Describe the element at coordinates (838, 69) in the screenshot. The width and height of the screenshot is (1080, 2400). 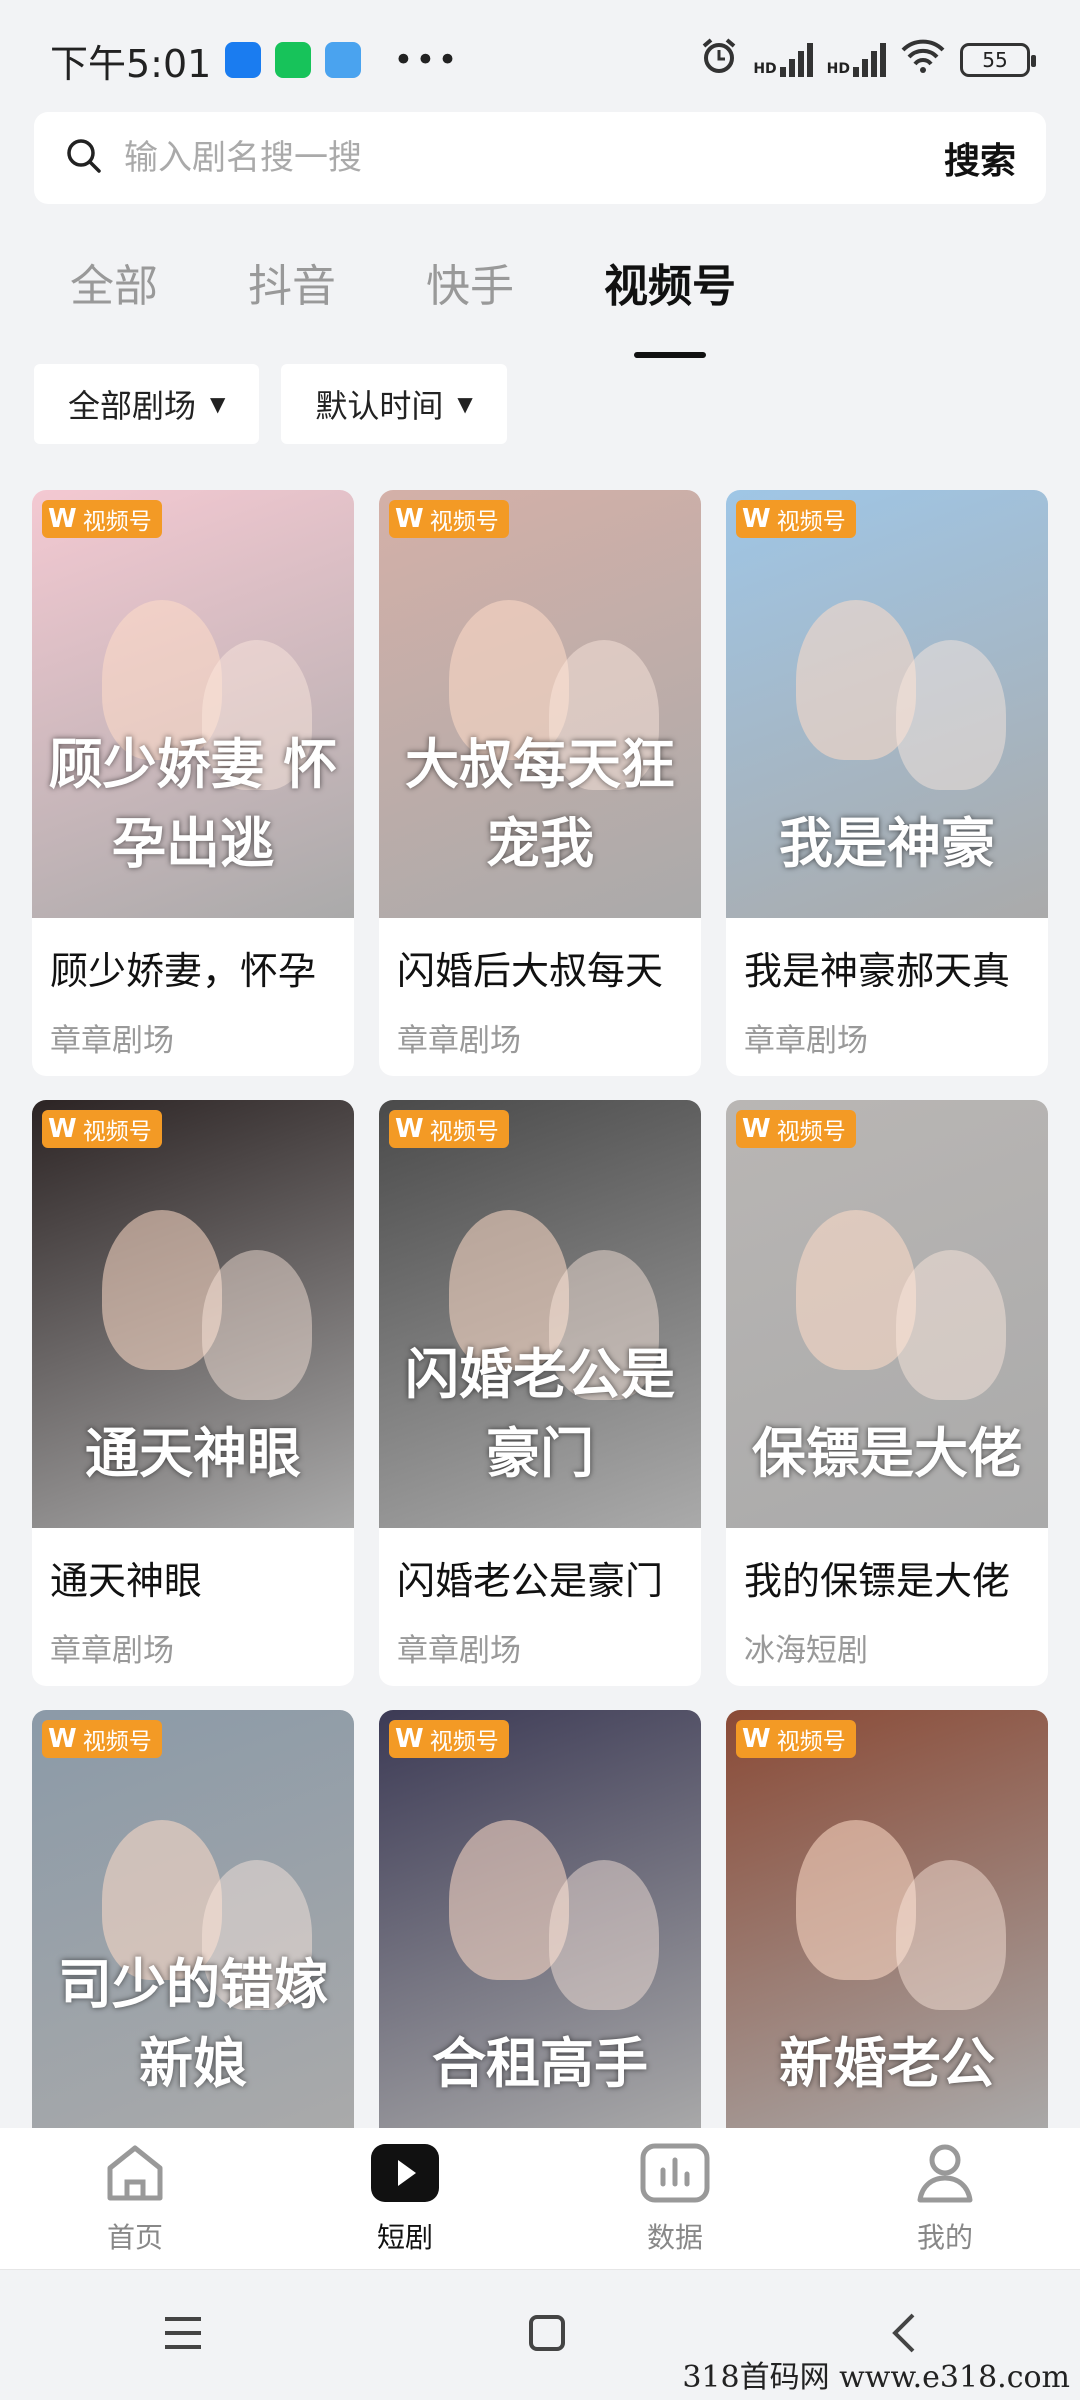
I see `network-label-2: HD` at that location.